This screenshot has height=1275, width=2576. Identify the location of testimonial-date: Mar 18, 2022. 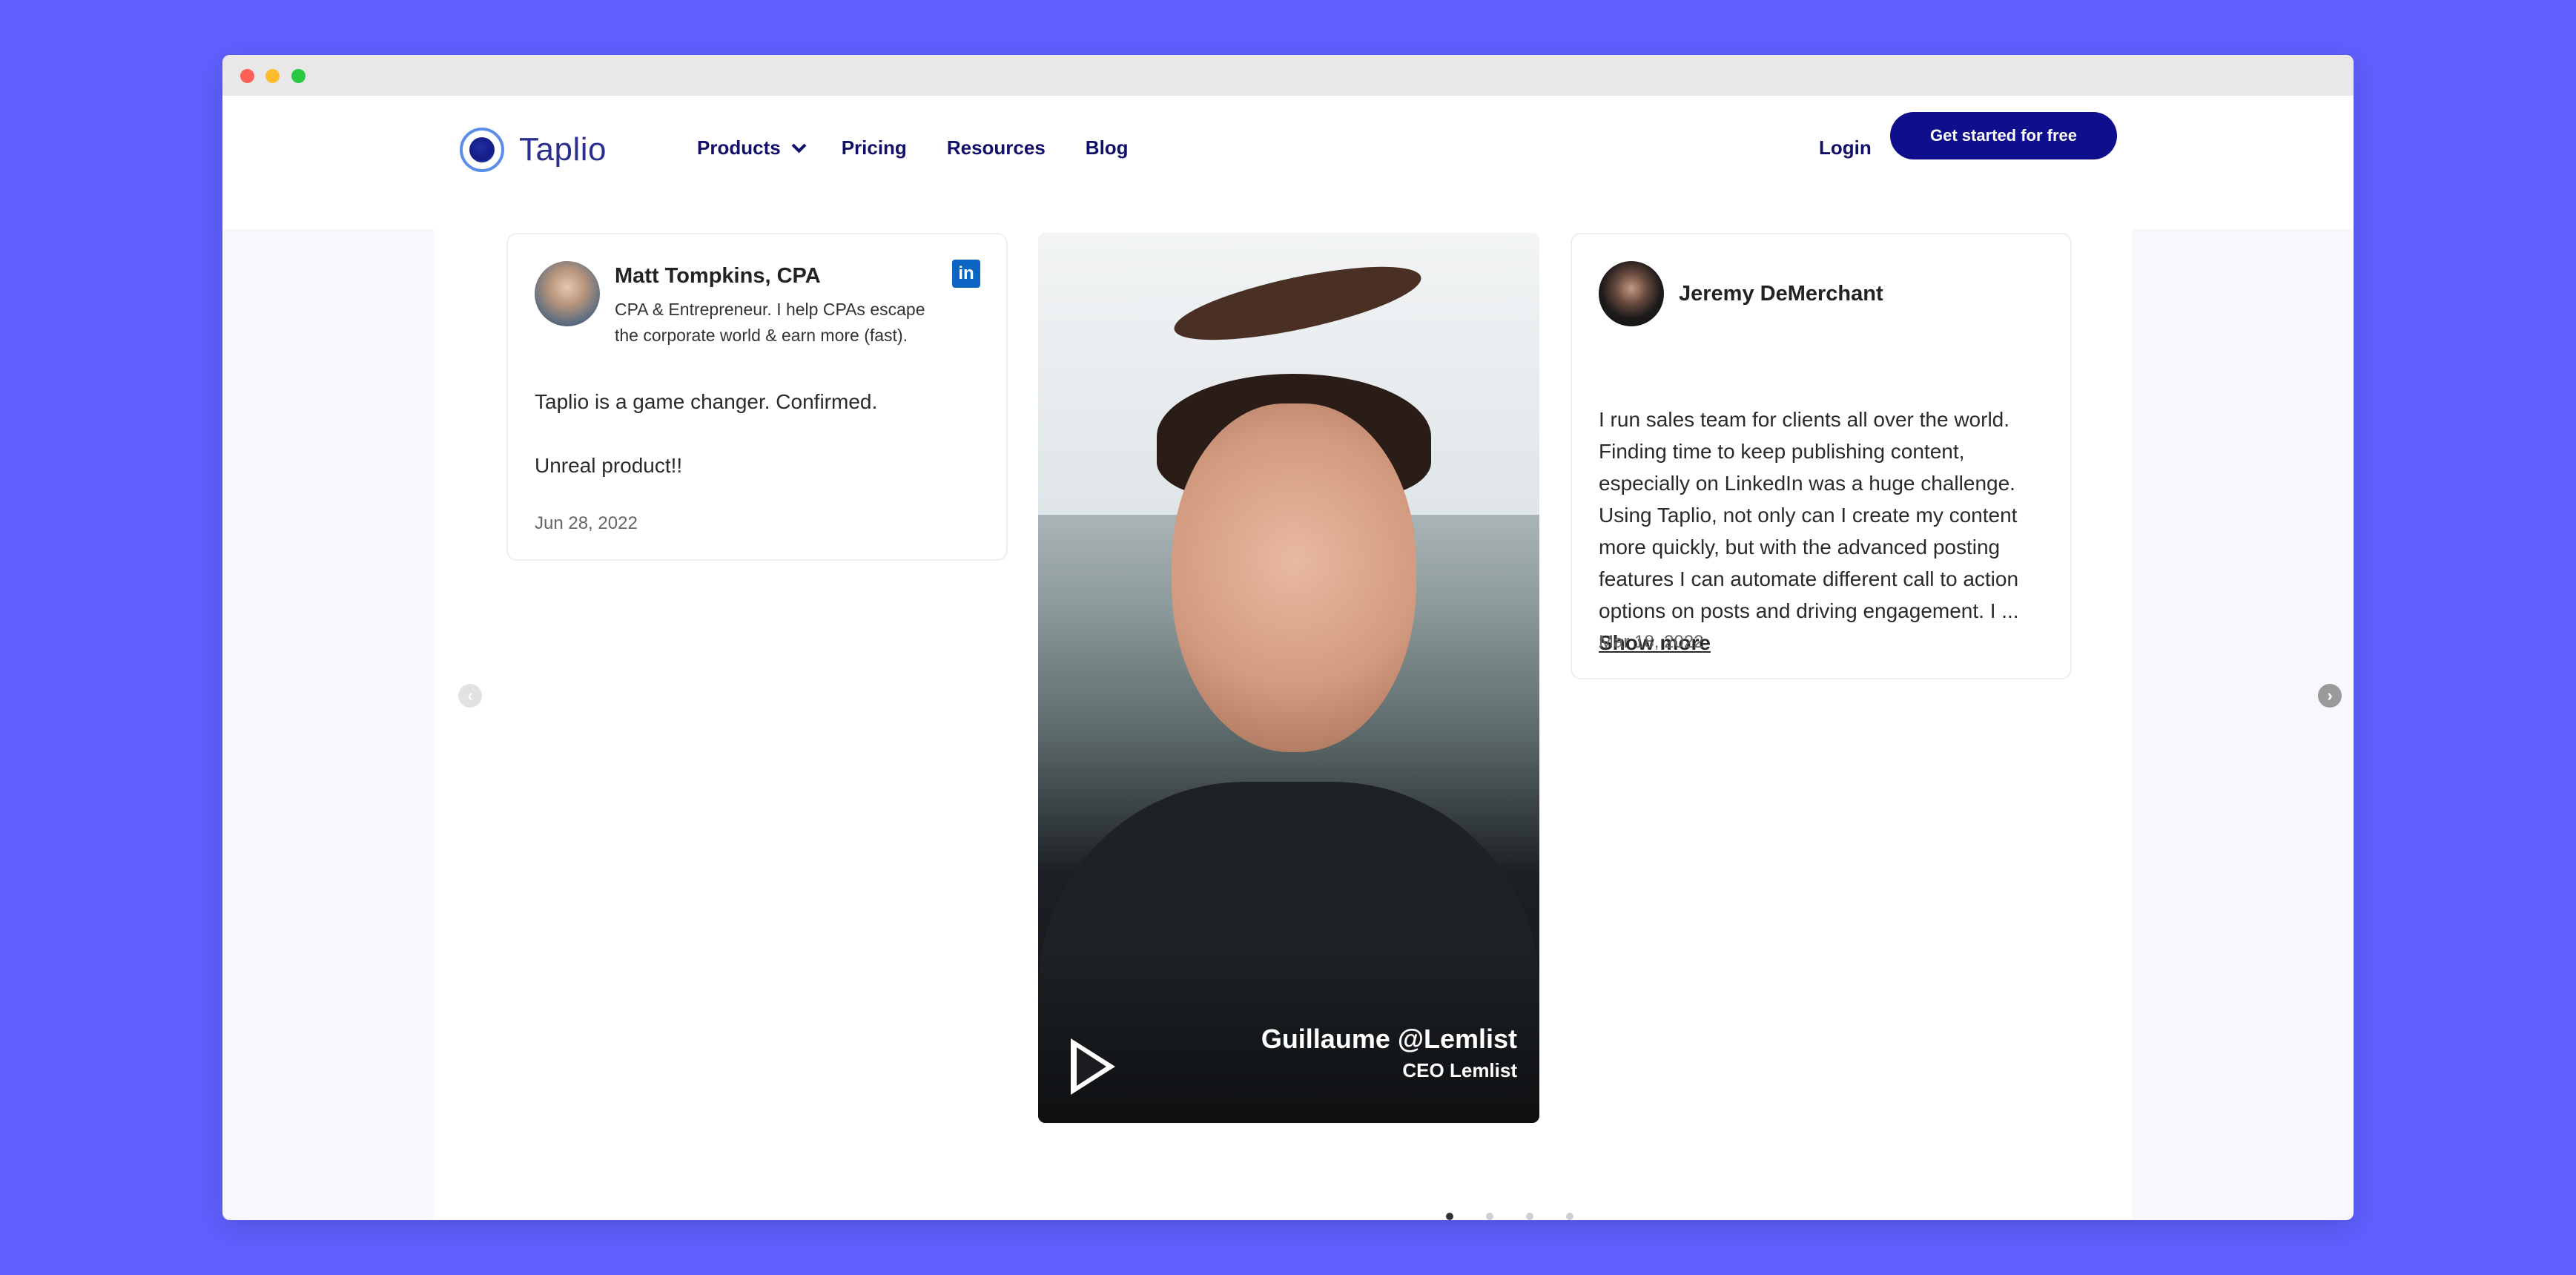
(1651, 642).